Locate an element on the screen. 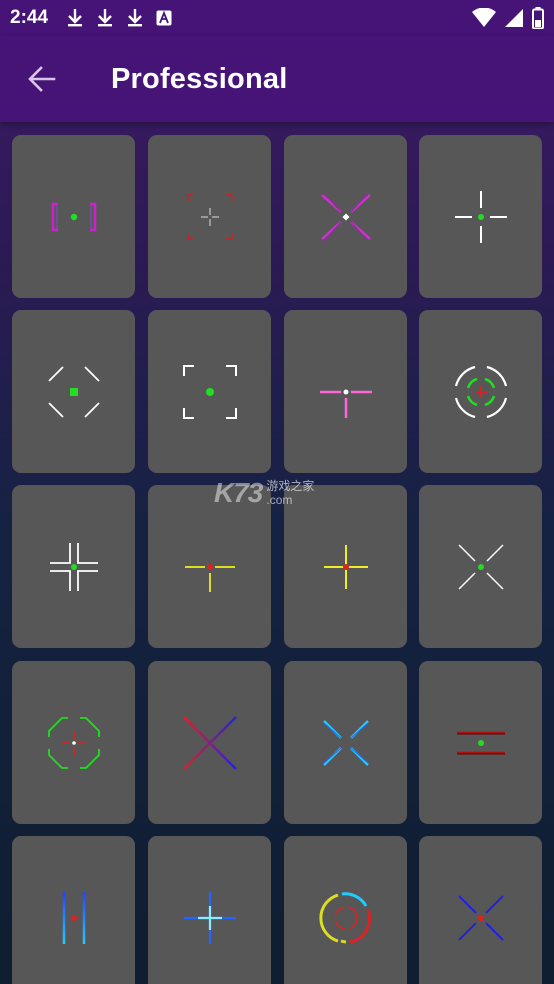  crosshair-scope-icon is located at coordinates (480, 391).